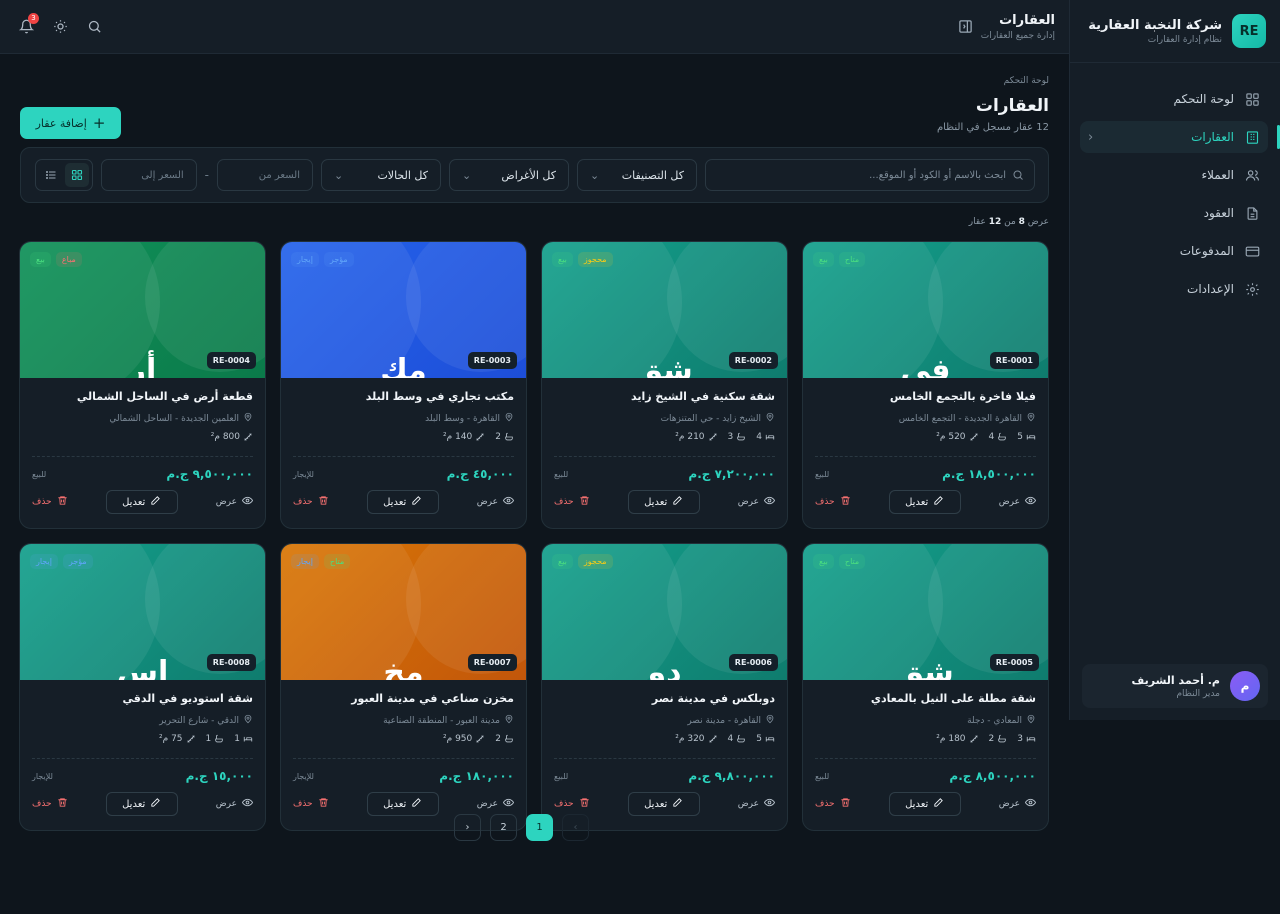 The image size is (1280, 914). I want to click on status-badge: متاح, so click(852, 259).